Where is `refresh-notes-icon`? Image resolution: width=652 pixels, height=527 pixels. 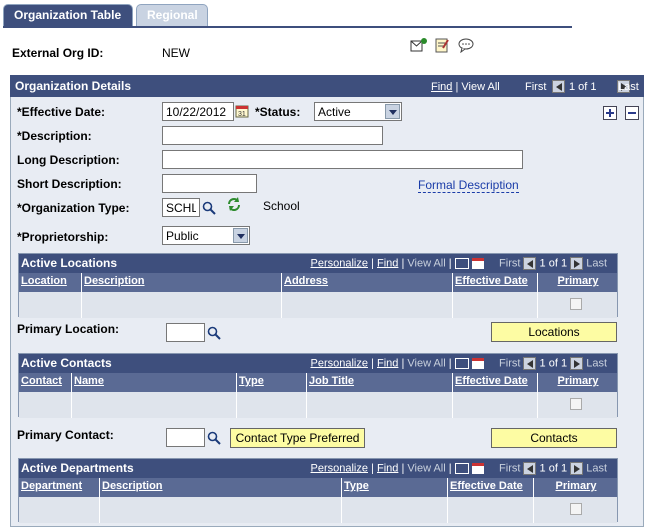 refresh-notes-icon is located at coordinates (442, 45).